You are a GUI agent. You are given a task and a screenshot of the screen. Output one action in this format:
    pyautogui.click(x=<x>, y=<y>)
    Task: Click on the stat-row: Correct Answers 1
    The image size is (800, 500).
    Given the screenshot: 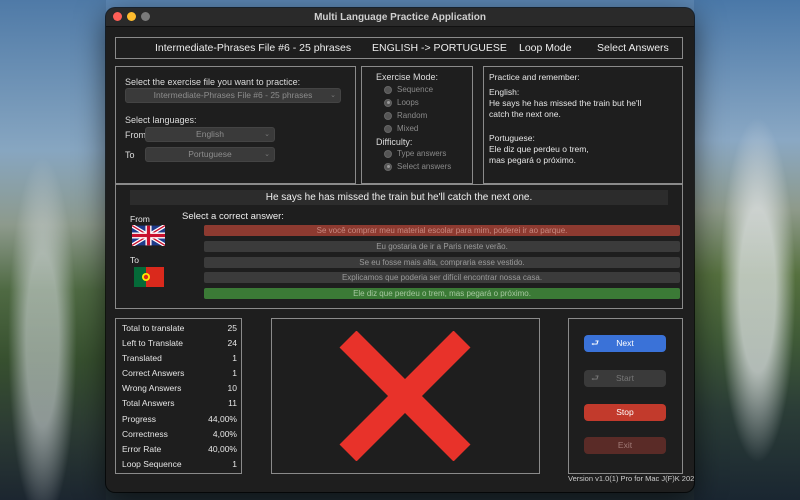 What is the action you would take?
    pyautogui.click(x=179, y=373)
    